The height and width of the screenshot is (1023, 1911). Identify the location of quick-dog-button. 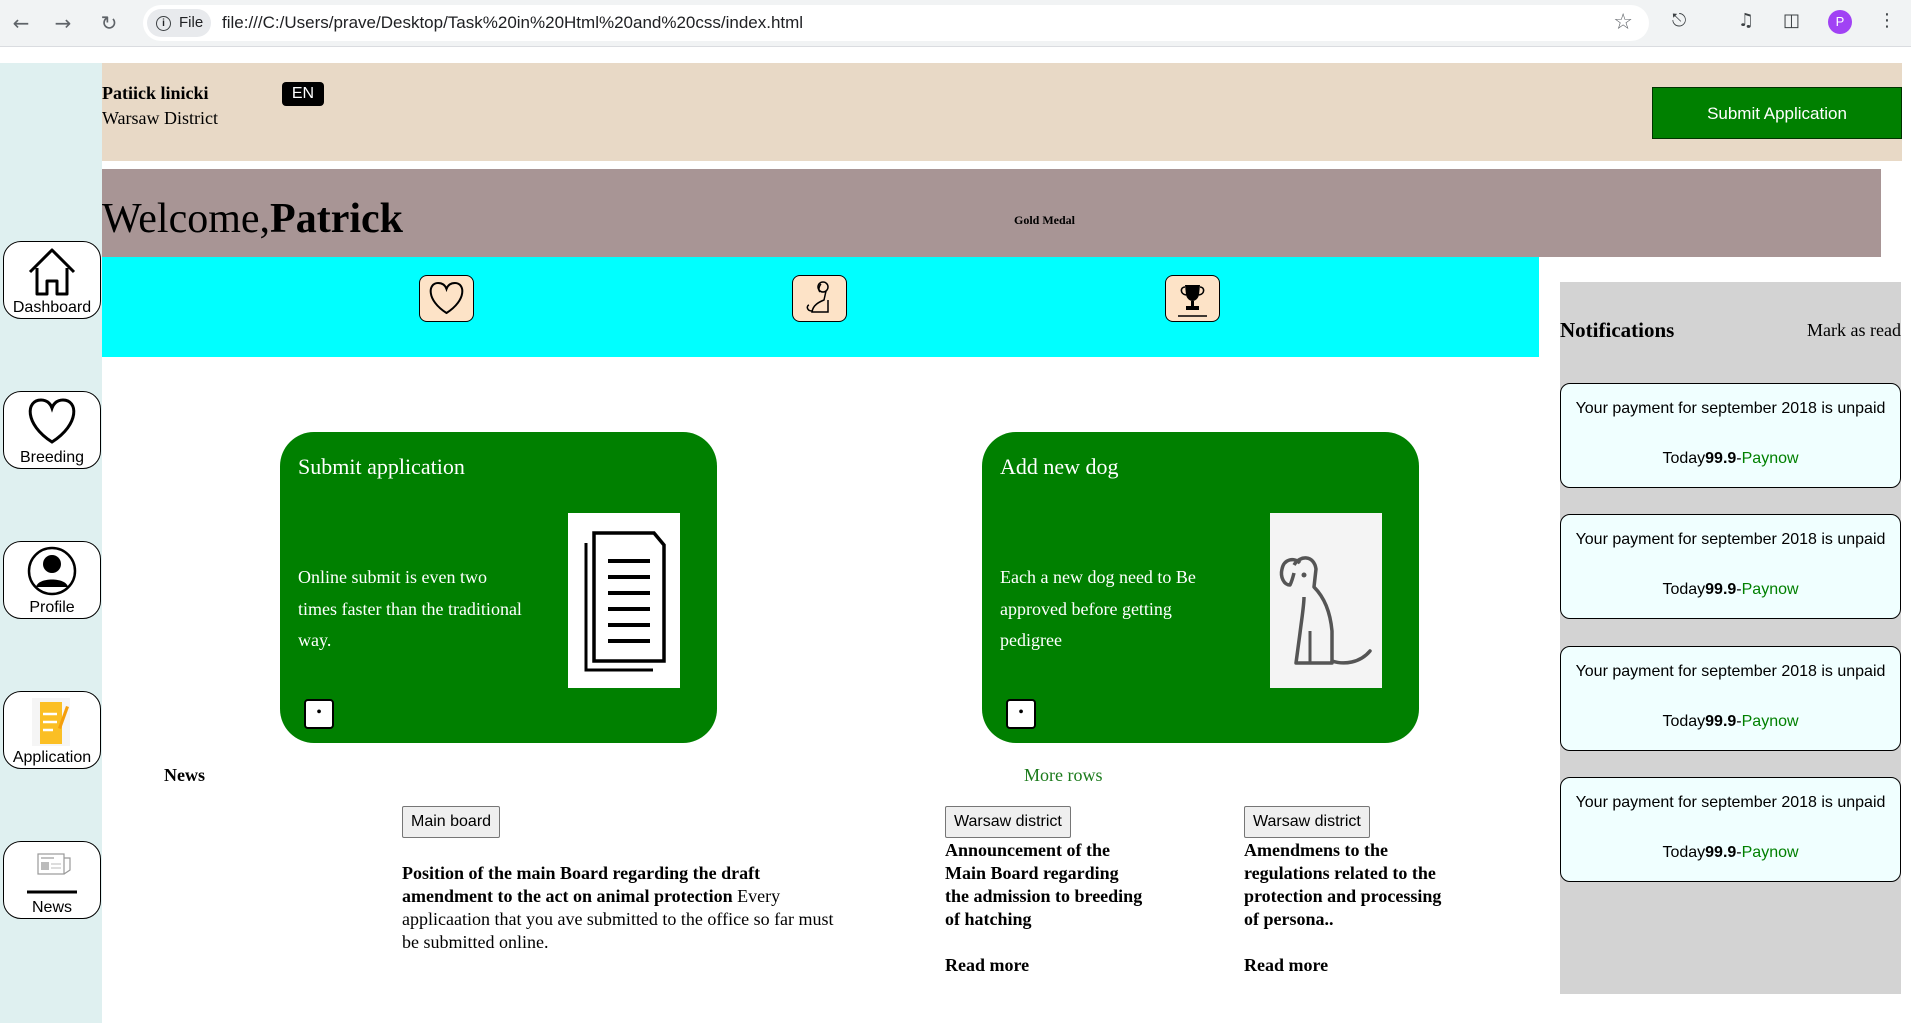
(819, 298).